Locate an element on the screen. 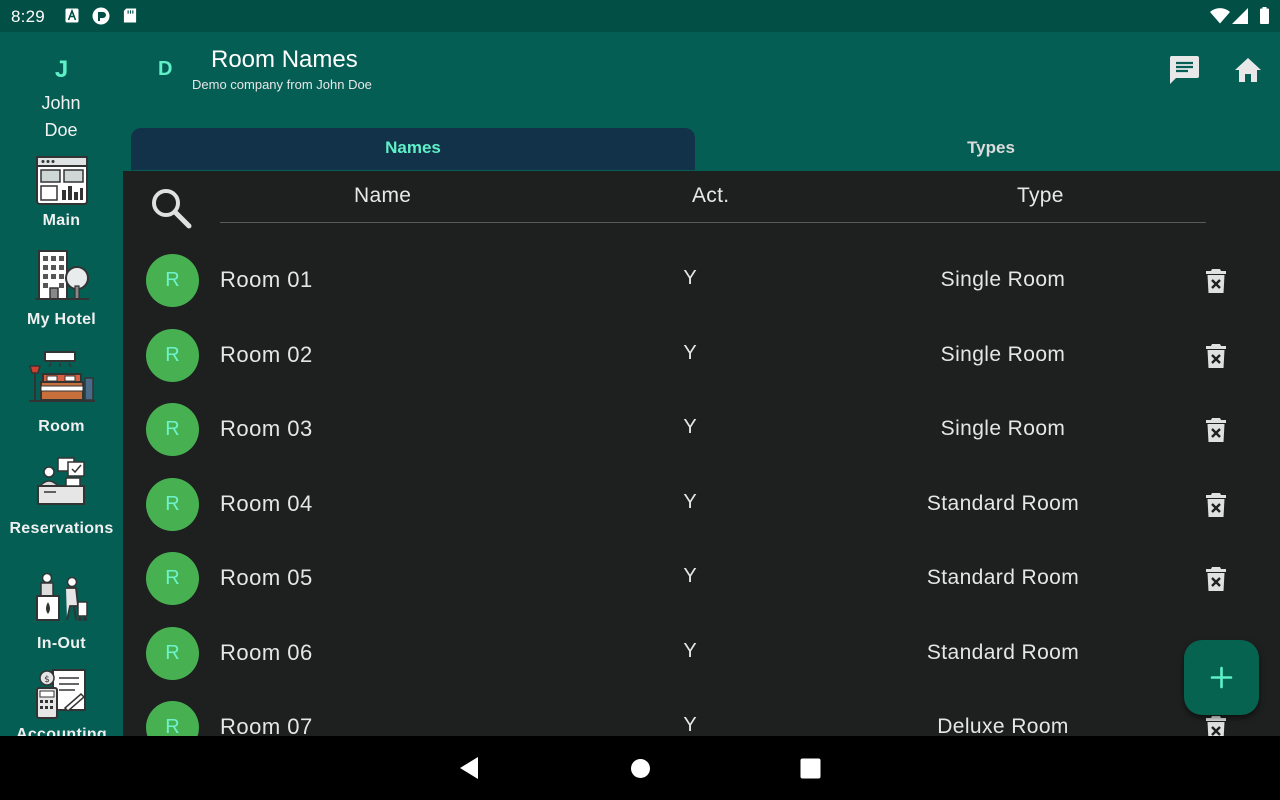 This screenshot has width=1280, height=800. battery-icon is located at coordinates (1264, 15).